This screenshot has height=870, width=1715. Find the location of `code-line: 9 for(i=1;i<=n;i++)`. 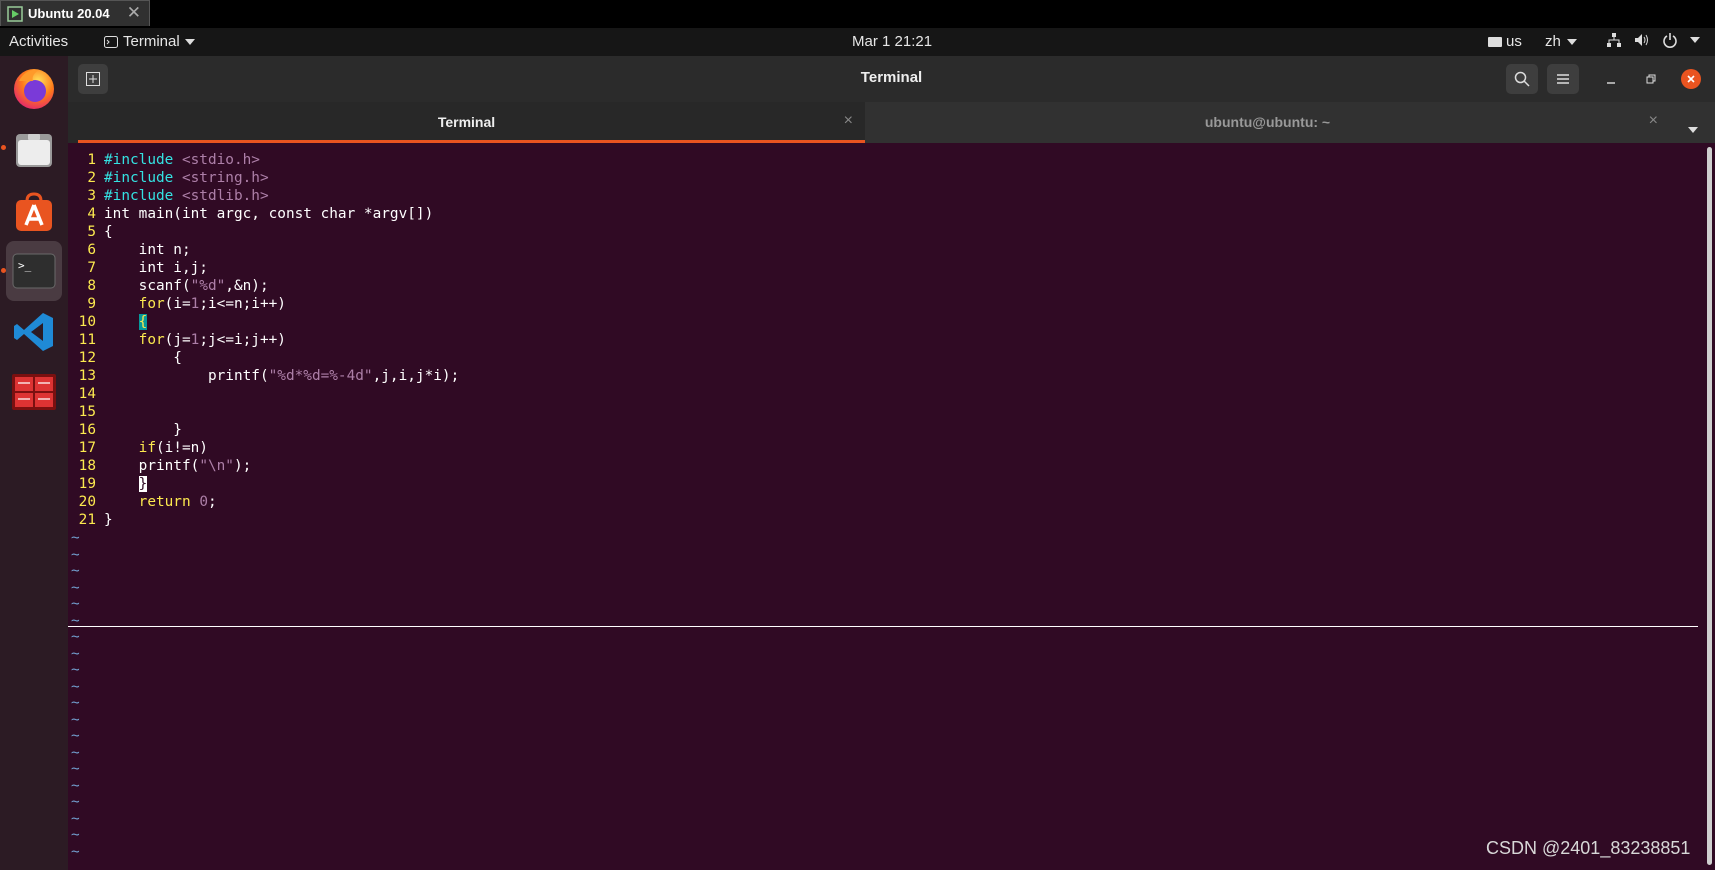

code-line: 9 for(i=1;i<=n;i++) is located at coordinates (177, 304).